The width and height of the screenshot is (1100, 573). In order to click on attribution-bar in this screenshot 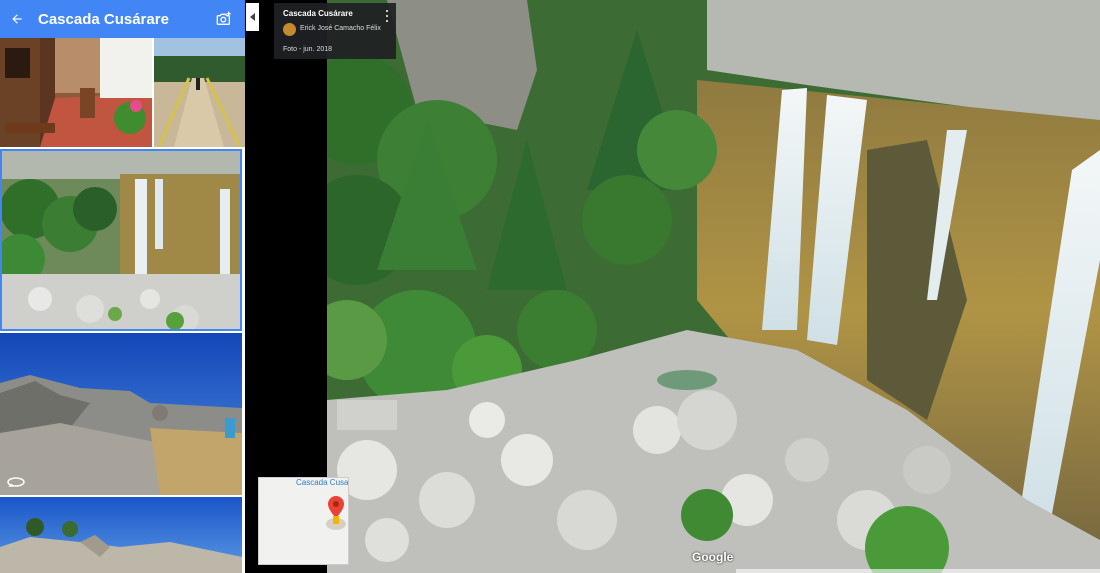, I will do `click(918, 571)`.